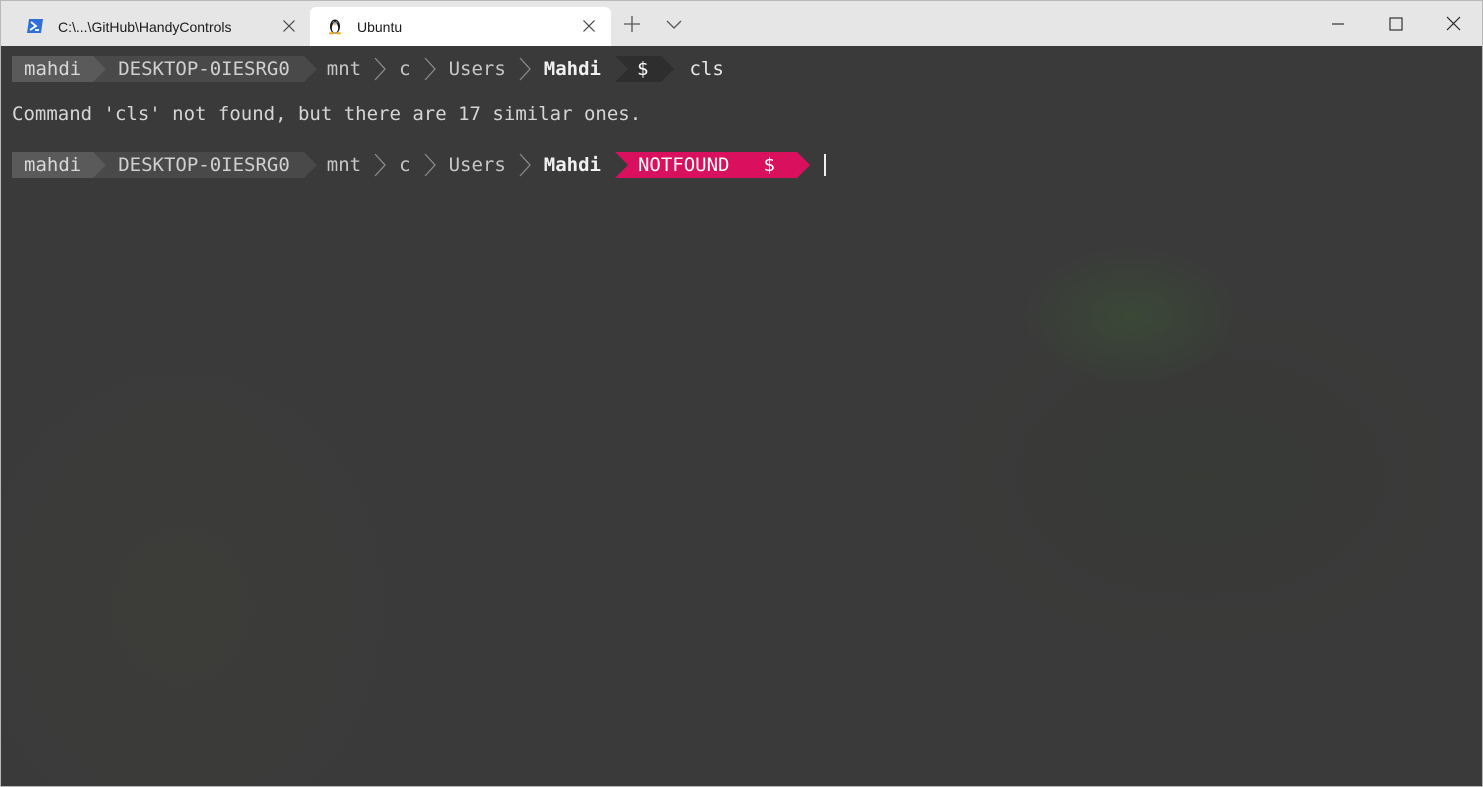 The height and width of the screenshot is (787, 1483). I want to click on error-status-segment: NOTFOUND $, so click(712, 165).